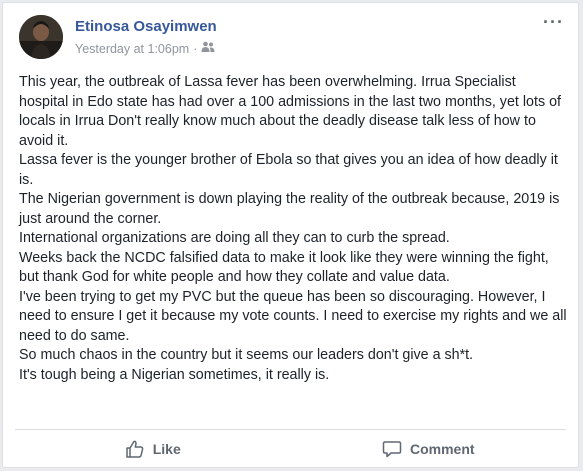  I want to click on comment-button: Comment, so click(429, 449).